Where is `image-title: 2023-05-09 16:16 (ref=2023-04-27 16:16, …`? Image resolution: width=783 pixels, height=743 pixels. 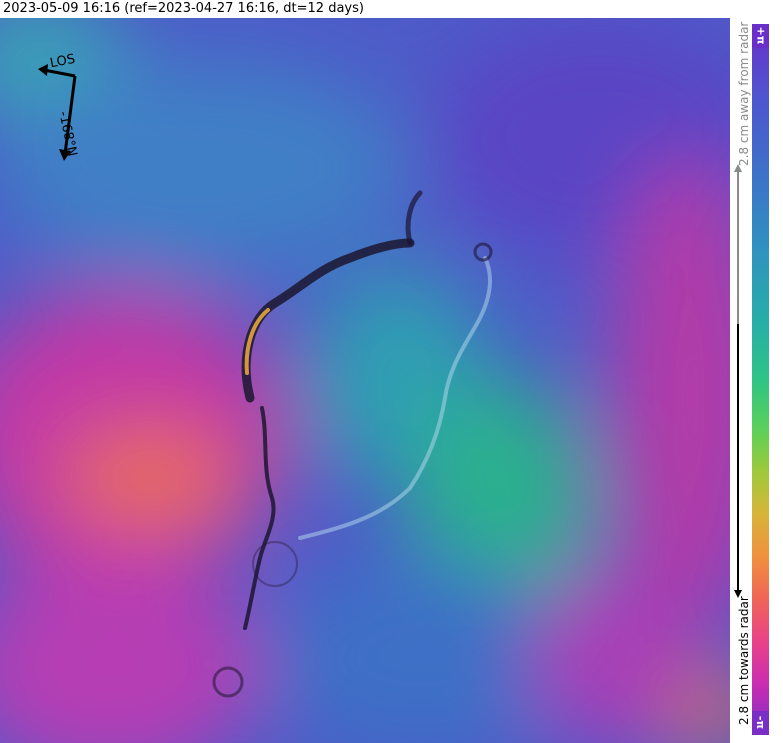
image-title: 2023-05-09 16:16 (ref=2023-04-27 16:16, … is located at coordinates (183, 8).